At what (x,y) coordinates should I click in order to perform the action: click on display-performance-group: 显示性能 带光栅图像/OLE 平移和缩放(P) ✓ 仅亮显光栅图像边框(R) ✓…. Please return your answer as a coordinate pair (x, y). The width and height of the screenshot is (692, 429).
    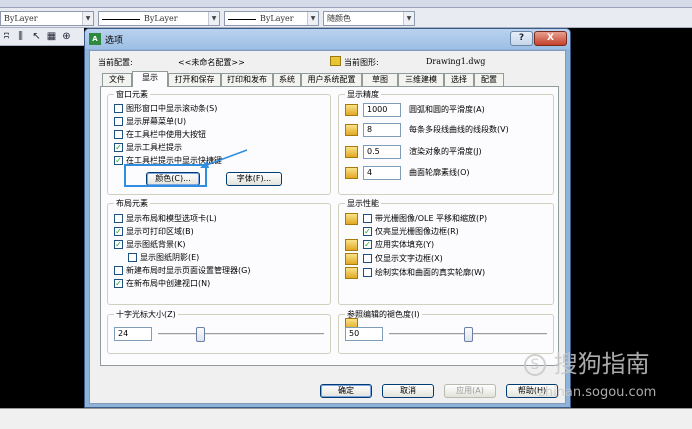
    Looking at the image, I should click on (446, 251).